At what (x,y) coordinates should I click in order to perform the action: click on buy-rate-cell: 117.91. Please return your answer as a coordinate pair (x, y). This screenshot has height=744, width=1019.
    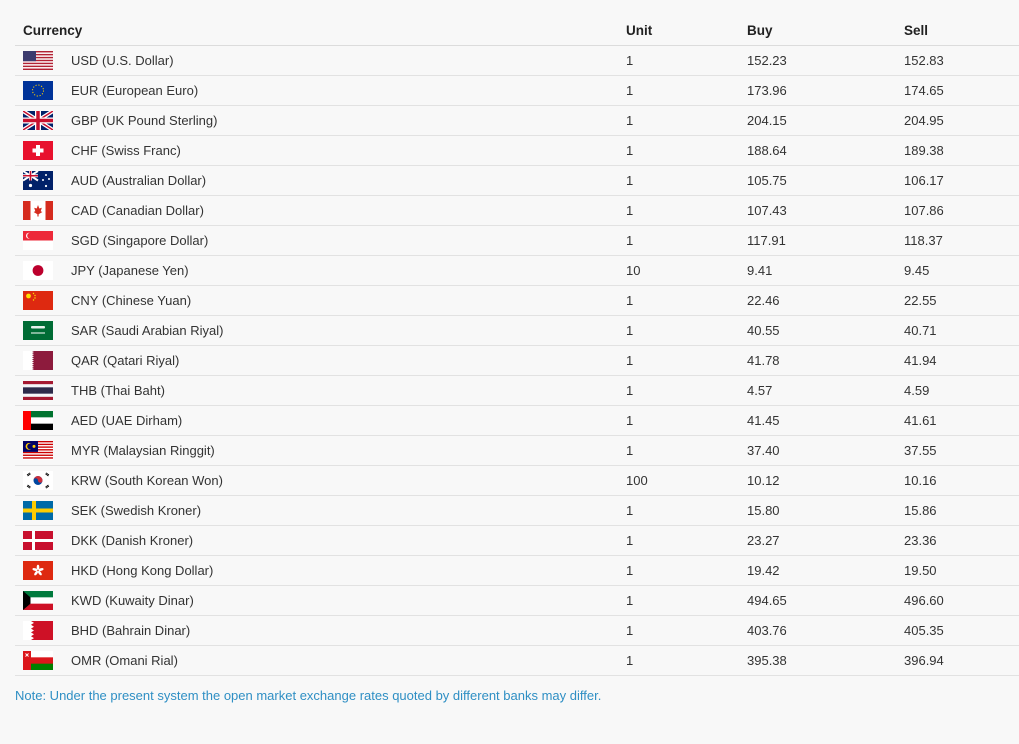
    Looking at the image, I should click on (817, 240).